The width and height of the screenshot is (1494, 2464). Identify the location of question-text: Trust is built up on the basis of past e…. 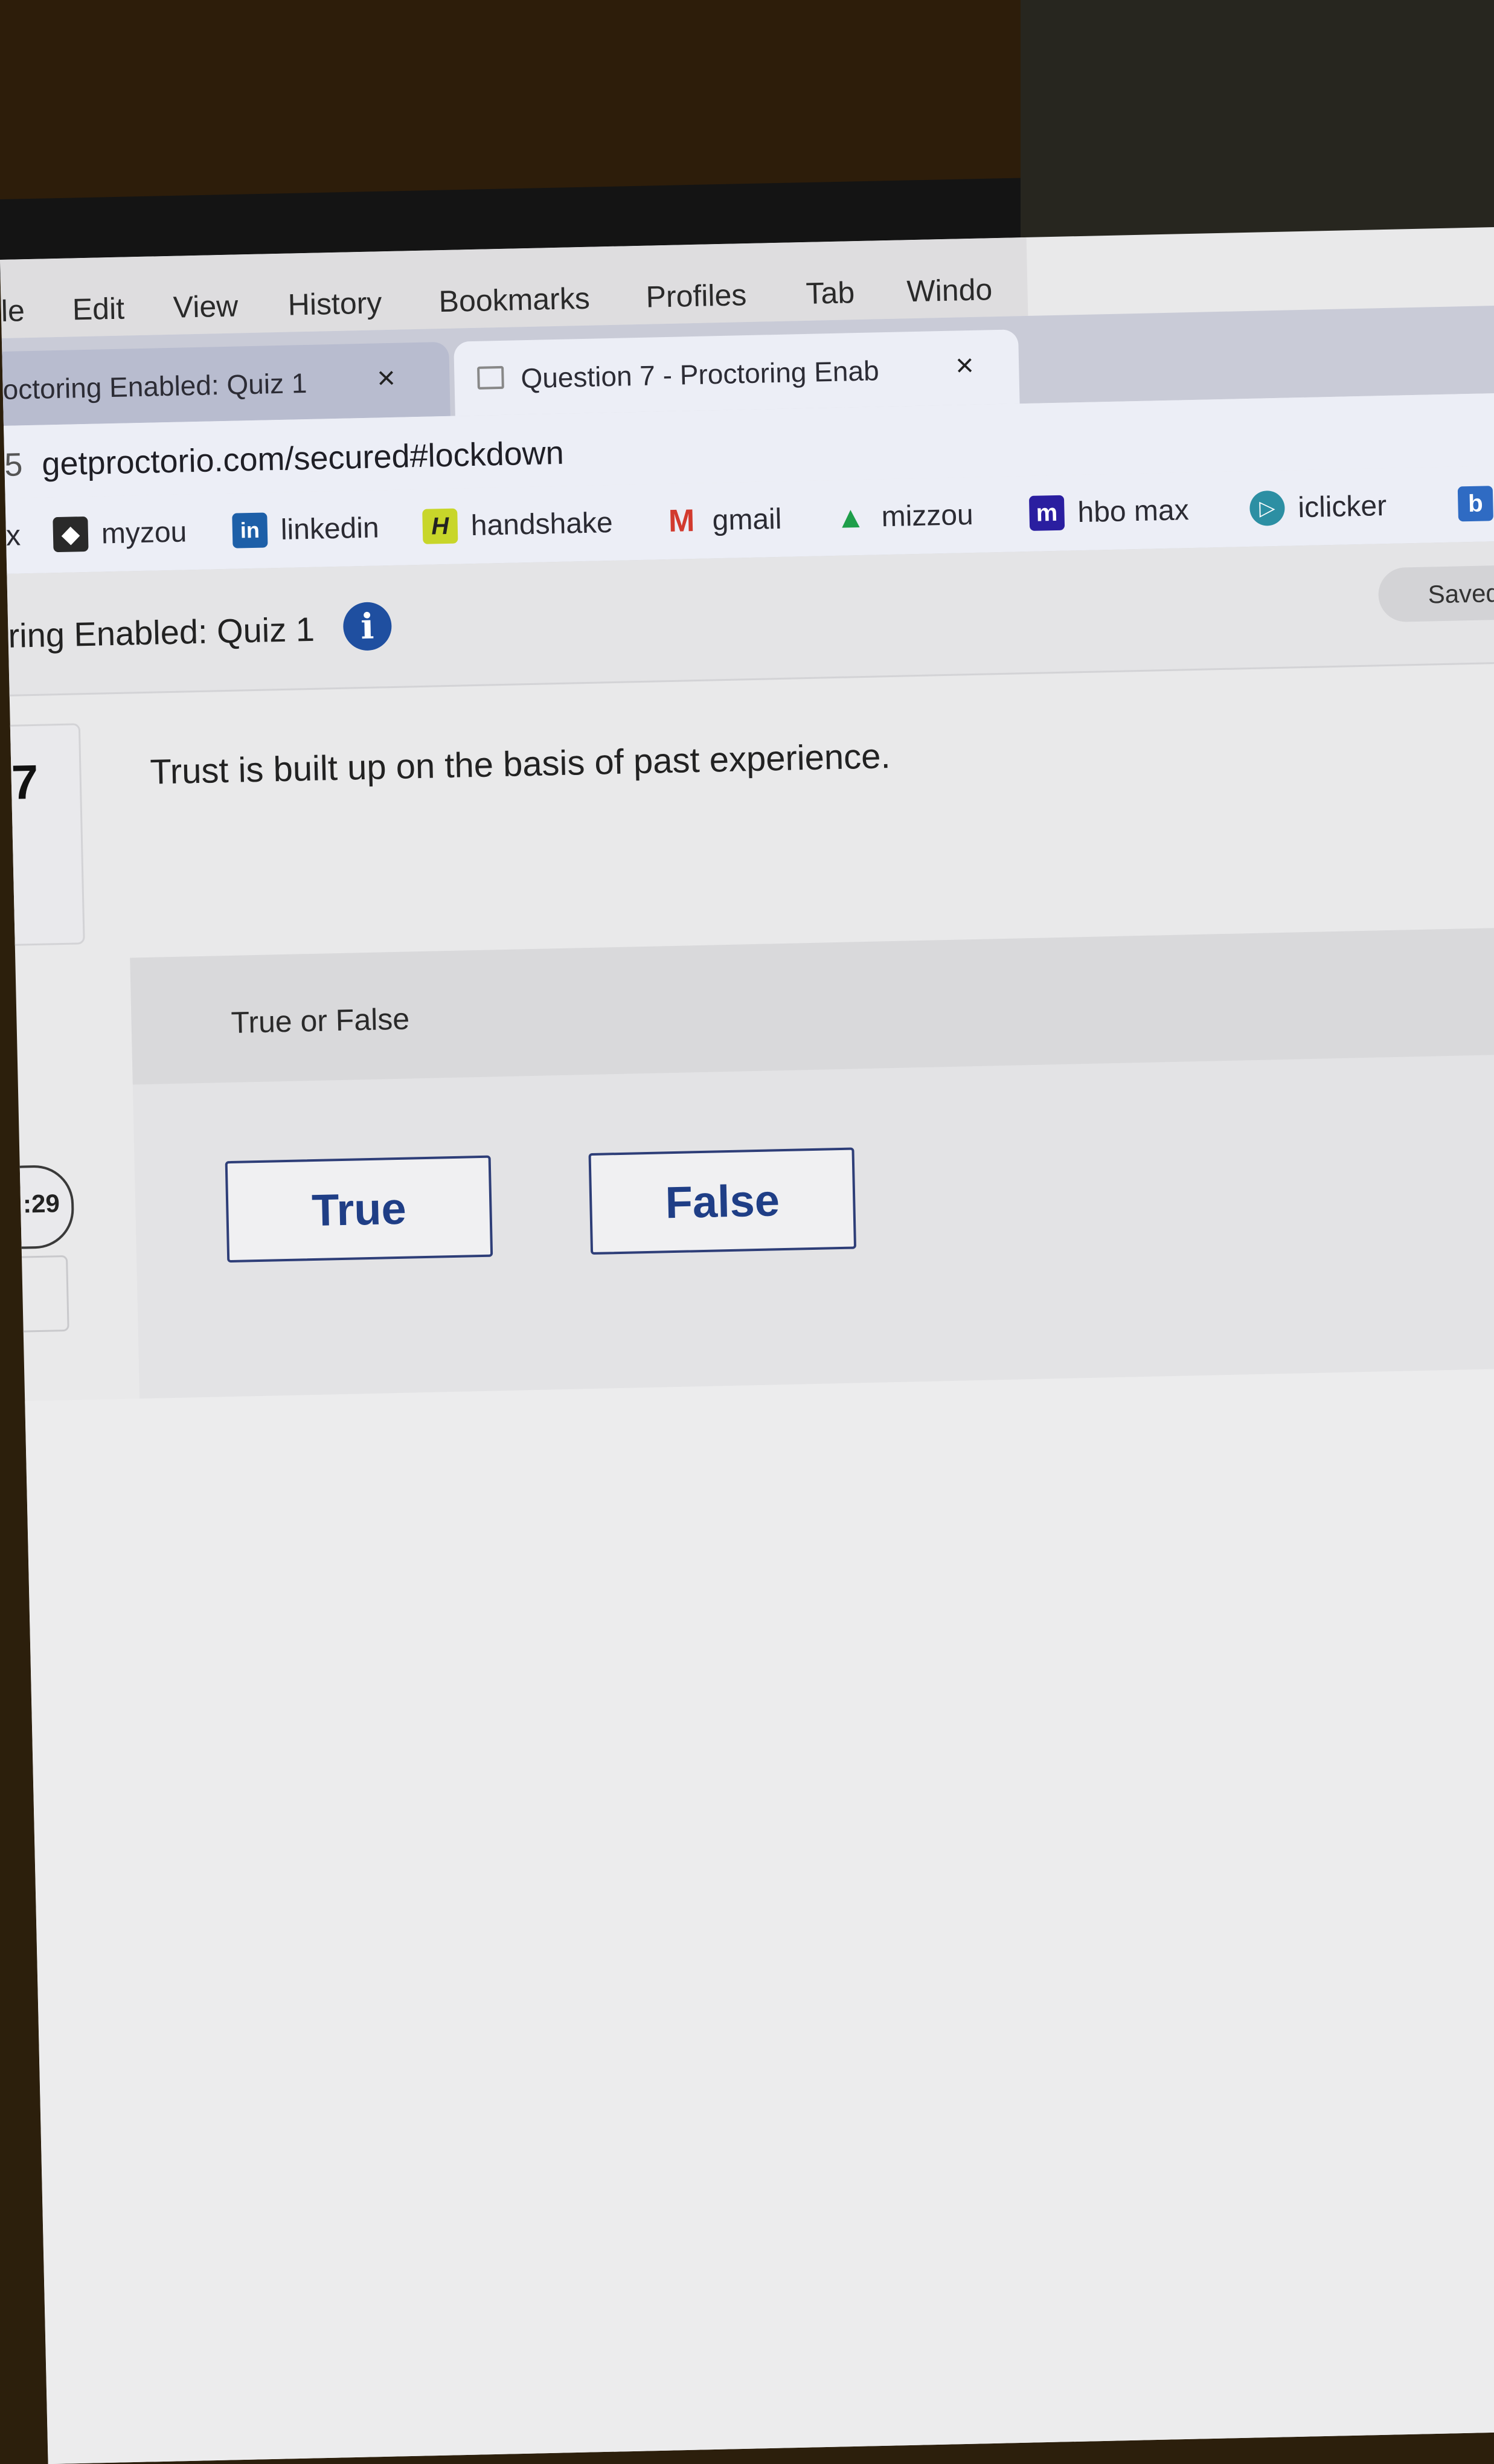
(520, 764).